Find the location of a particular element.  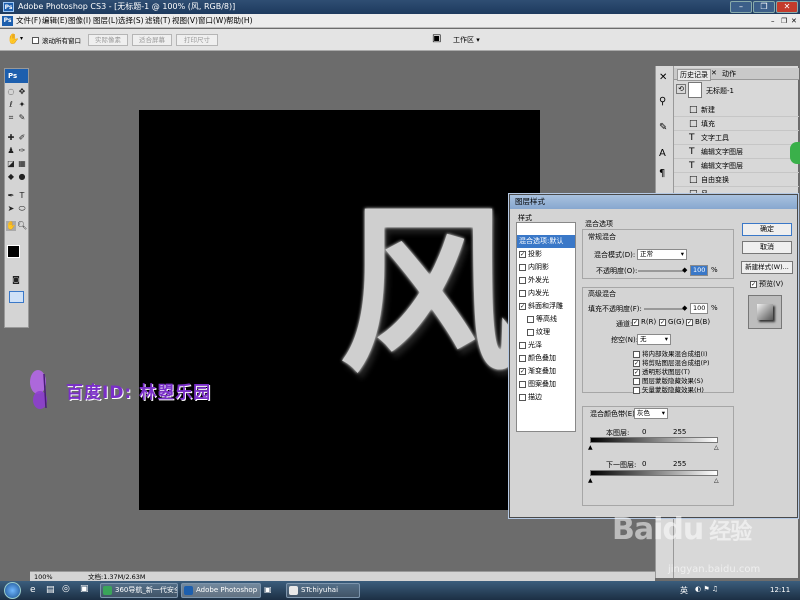

marquee-tool-icon: ◌ is located at coordinates (11, 92).